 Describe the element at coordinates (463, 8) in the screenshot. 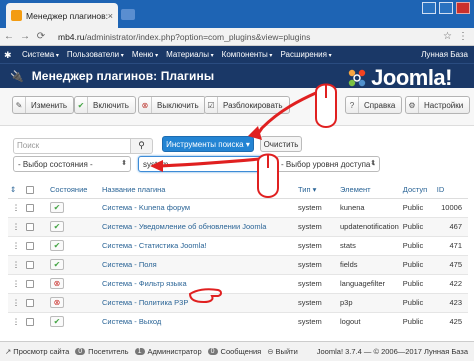

I see `window-close-button` at that location.